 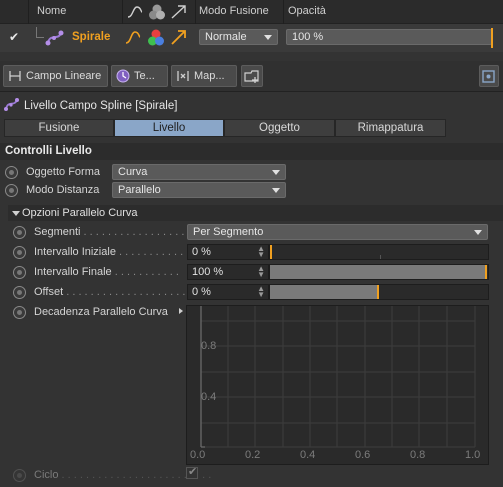 What do you see at coordinates (199, 190) in the screenshot?
I see `distance-mode-dropdown: Parallelo` at bounding box center [199, 190].